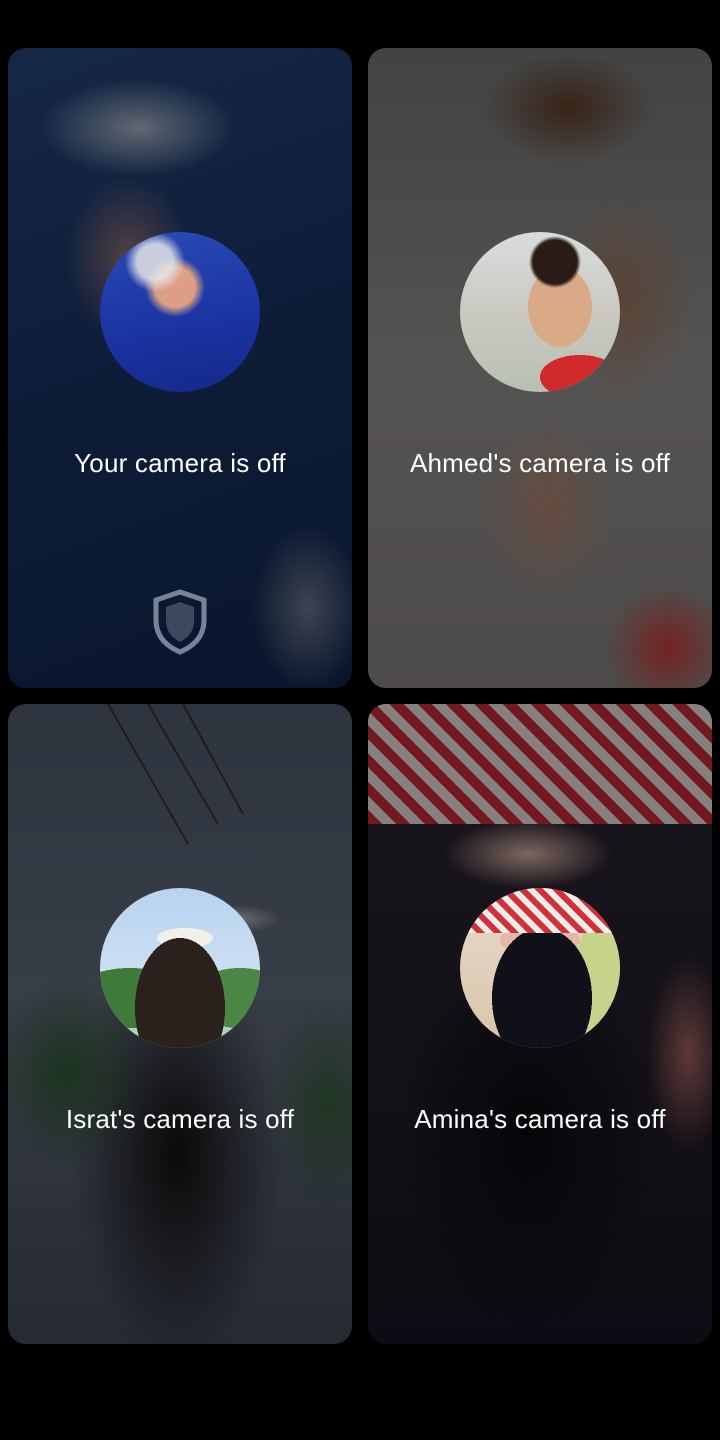  Describe the element at coordinates (180, 463) in the screenshot. I see `camera-status-label: Your camera is off` at that location.